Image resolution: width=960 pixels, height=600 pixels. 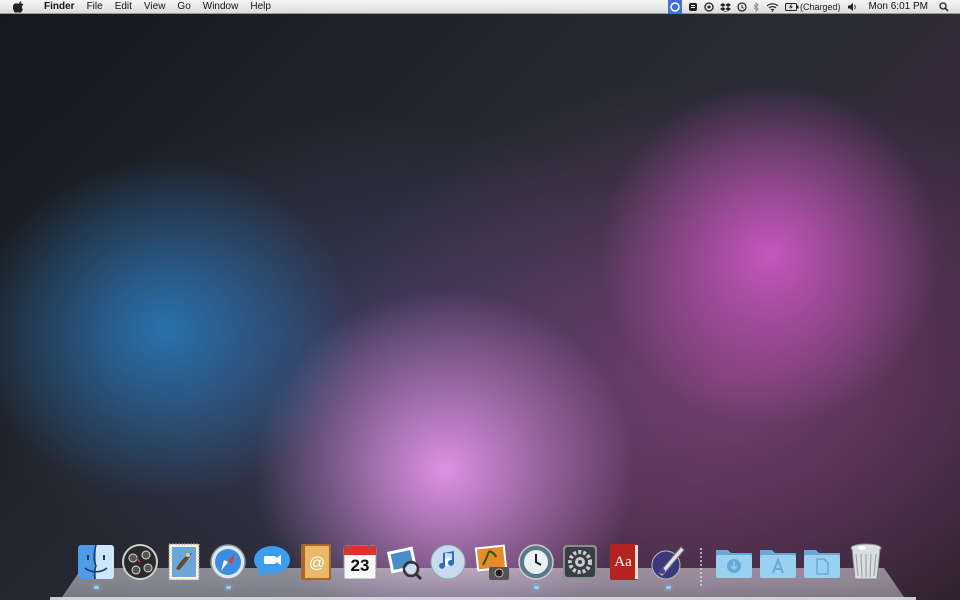 I want to click on dock-item-applications, so click(x=778, y=562).